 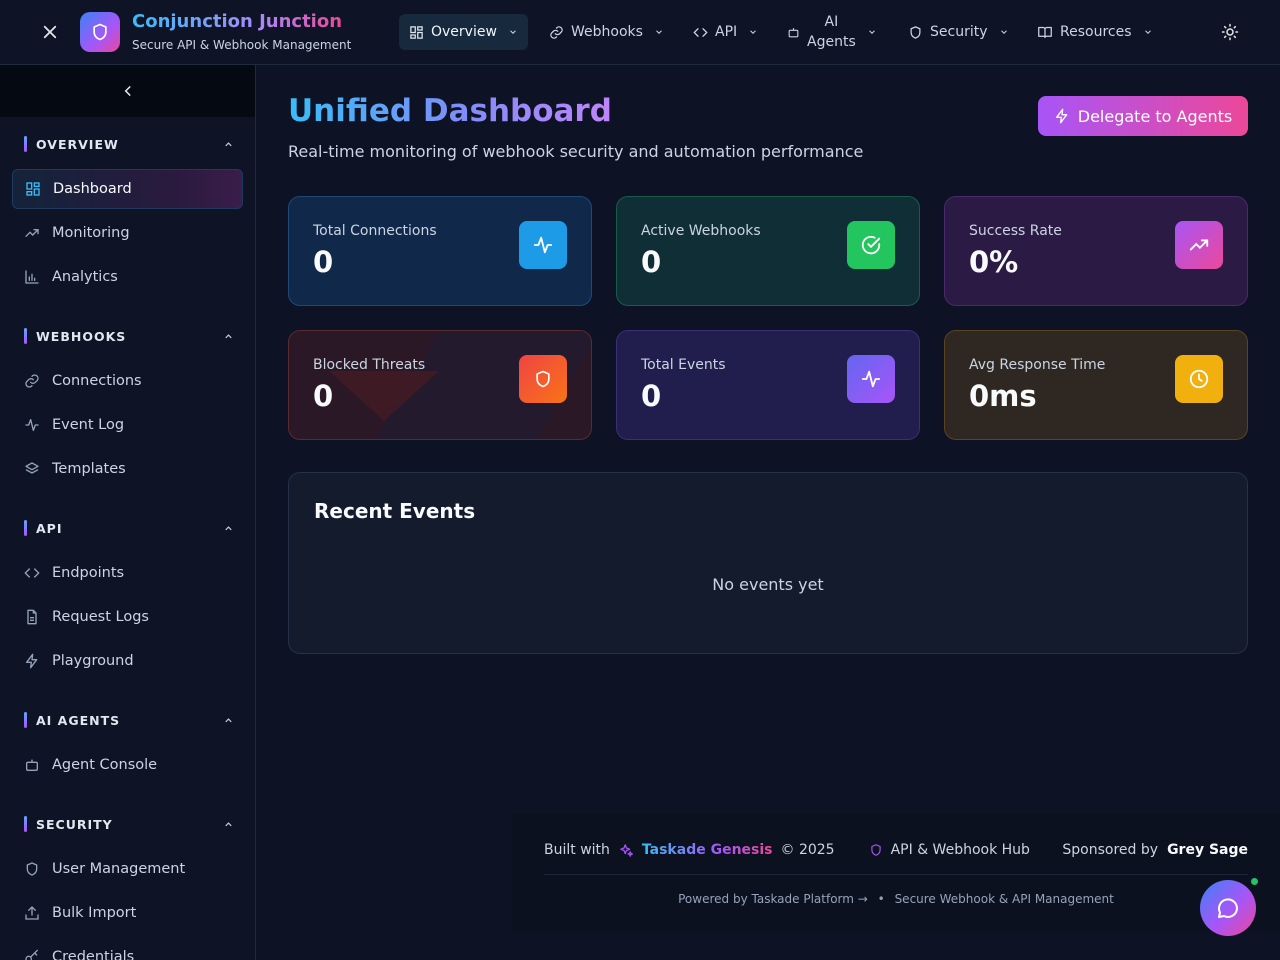 What do you see at coordinates (242, 45) in the screenshot?
I see `app-subtitle: Secure API & Webhook Management` at bounding box center [242, 45].